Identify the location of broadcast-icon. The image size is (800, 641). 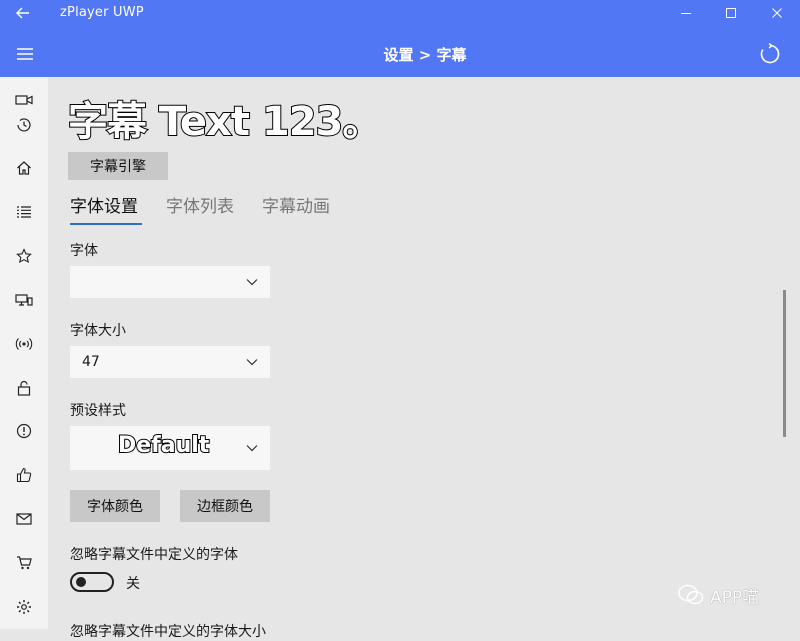
(24, 344).